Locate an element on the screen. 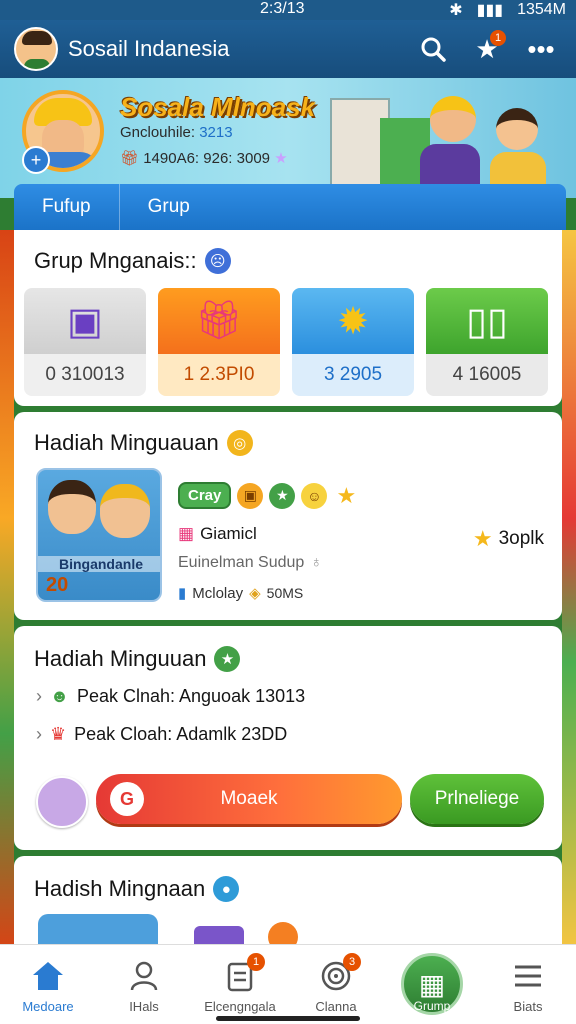 The height and width of the screenshot is (1024, 576). nav-clanna: 3 Clanna is located at coordinates (336, 984).